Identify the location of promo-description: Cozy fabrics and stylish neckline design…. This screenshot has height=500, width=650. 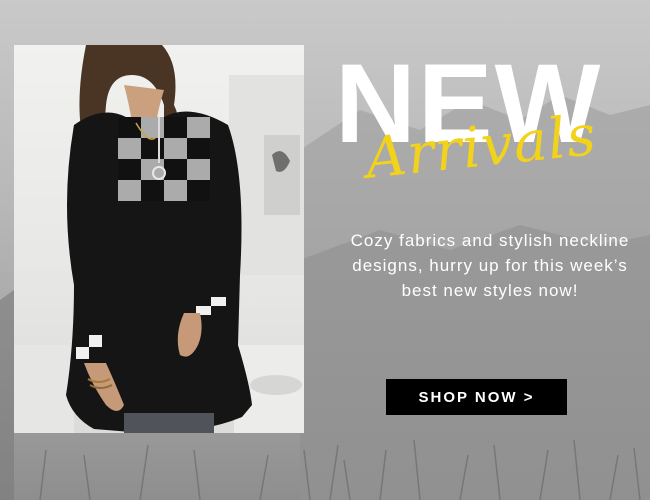
(490, 265).